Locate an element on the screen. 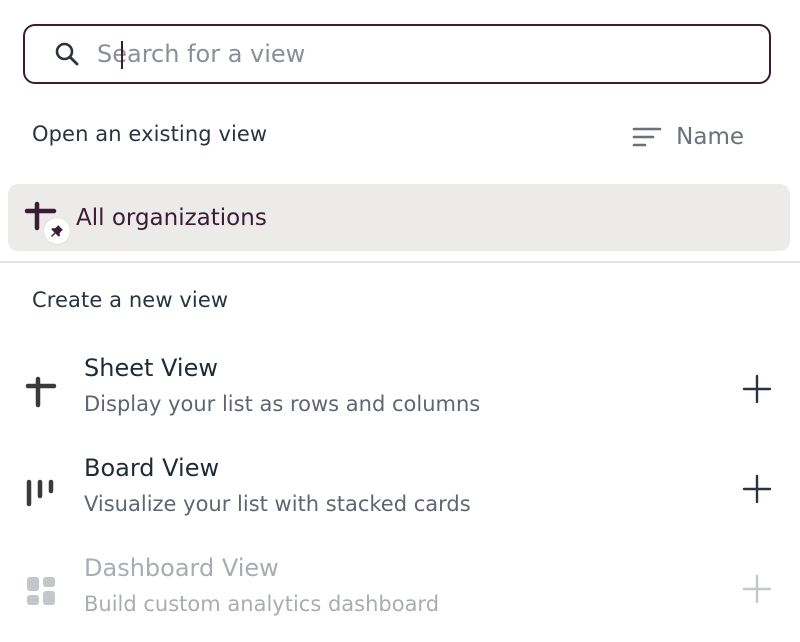 The width and height of the screenshot is (800, 642). sort-by-name-button: Name is located at coordinates (688, 137).